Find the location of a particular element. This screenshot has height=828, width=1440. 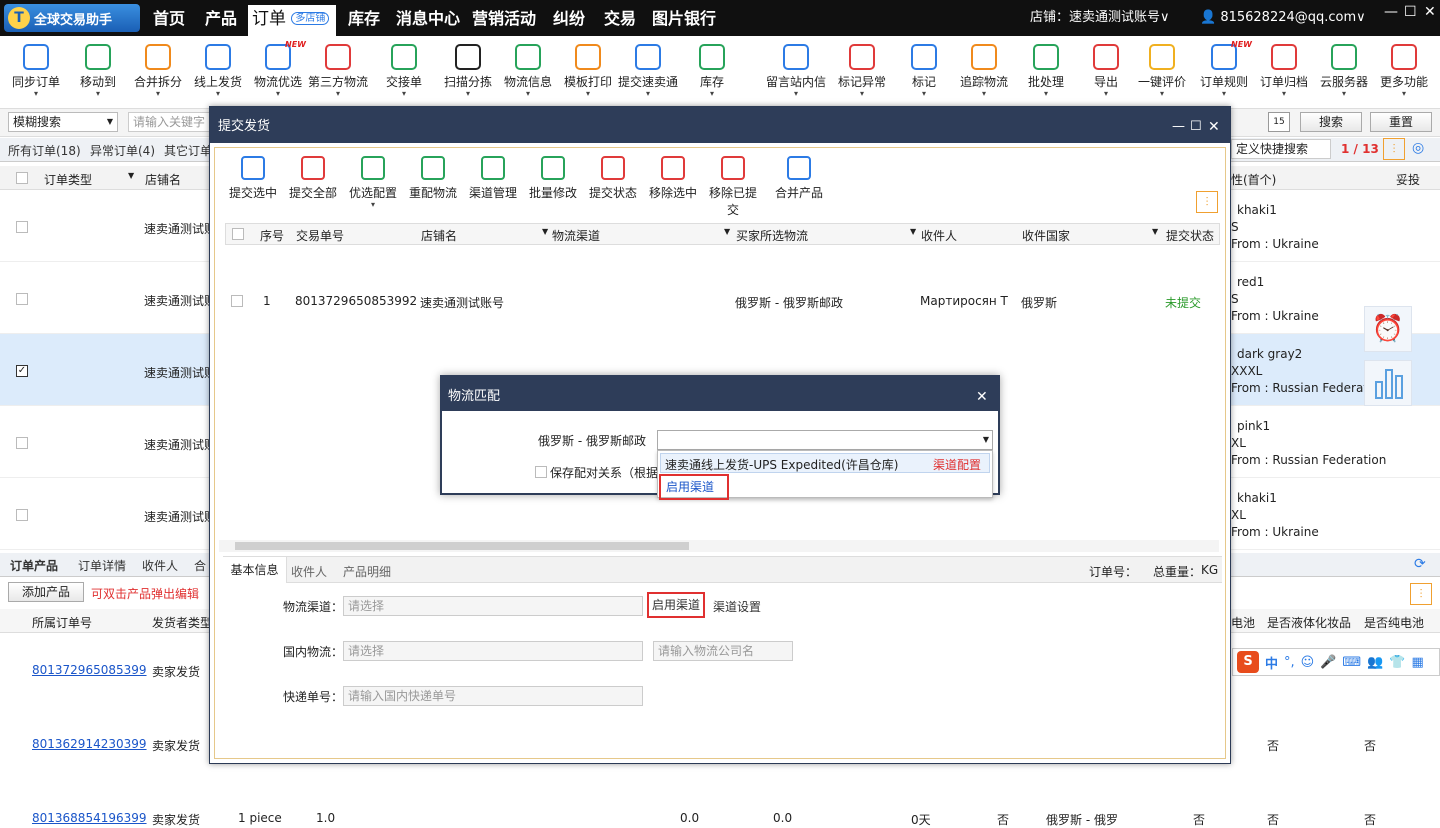

toolbar-button-3: 线上发货 ▾ is located at coordinates (218, 71).